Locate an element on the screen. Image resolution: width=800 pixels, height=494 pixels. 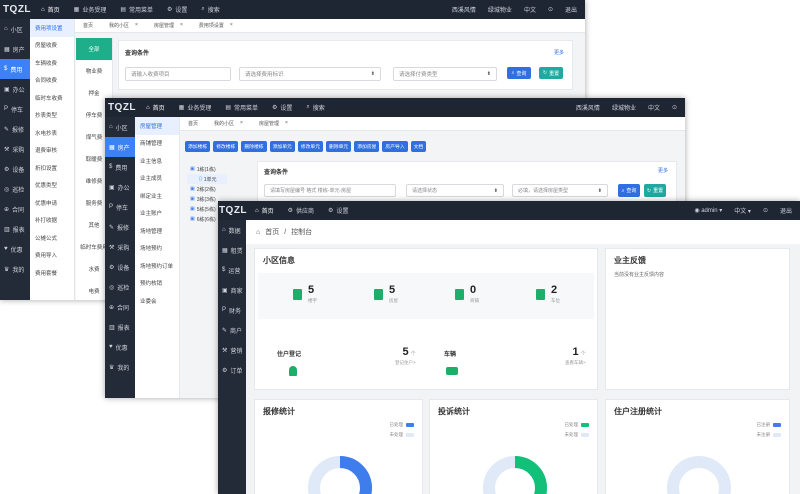
submenu-item: 场地预约 is located at coordinates (157, 249).